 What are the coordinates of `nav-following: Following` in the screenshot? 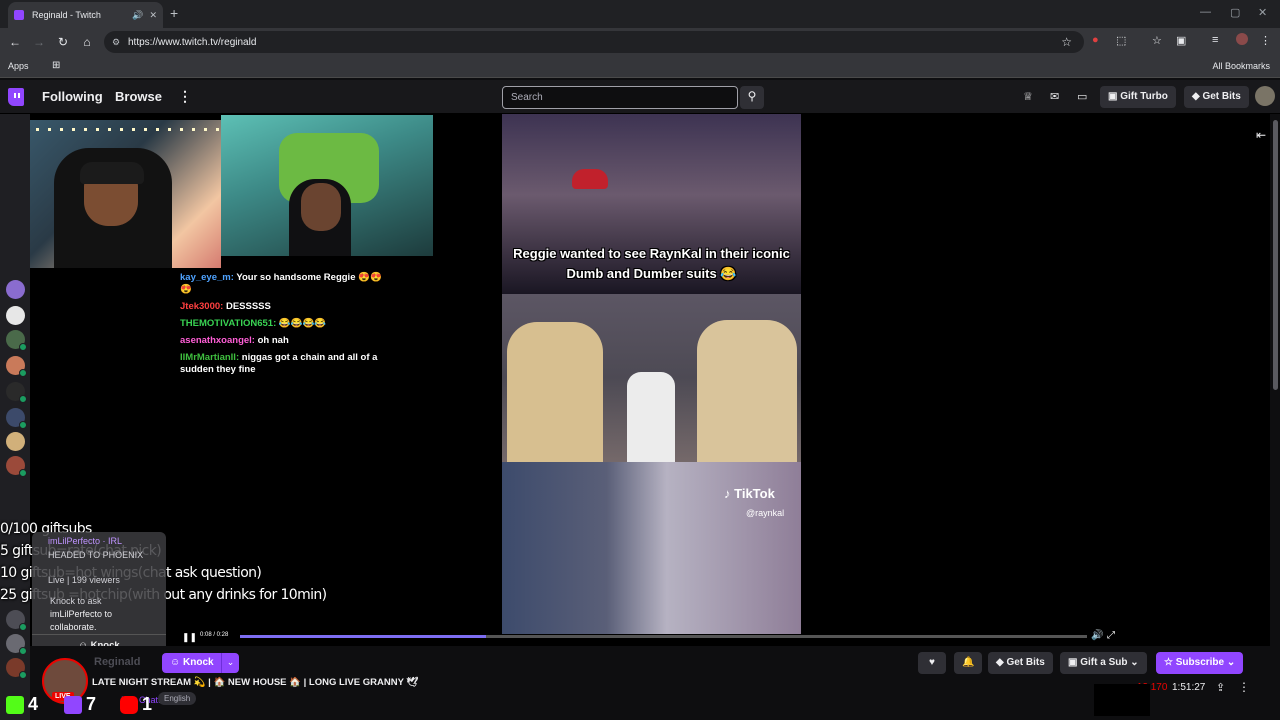 It's located at (72, 96).